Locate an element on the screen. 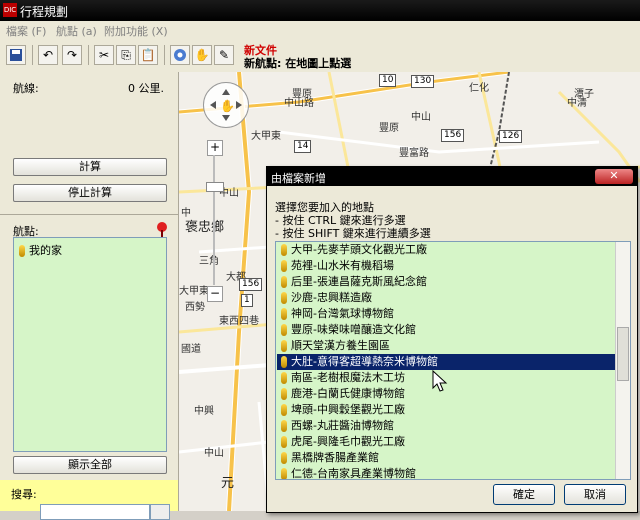 The image size is (640, 520). list-item: 苑裡-山水米有機稻場 is located at coordinates (446, 266).